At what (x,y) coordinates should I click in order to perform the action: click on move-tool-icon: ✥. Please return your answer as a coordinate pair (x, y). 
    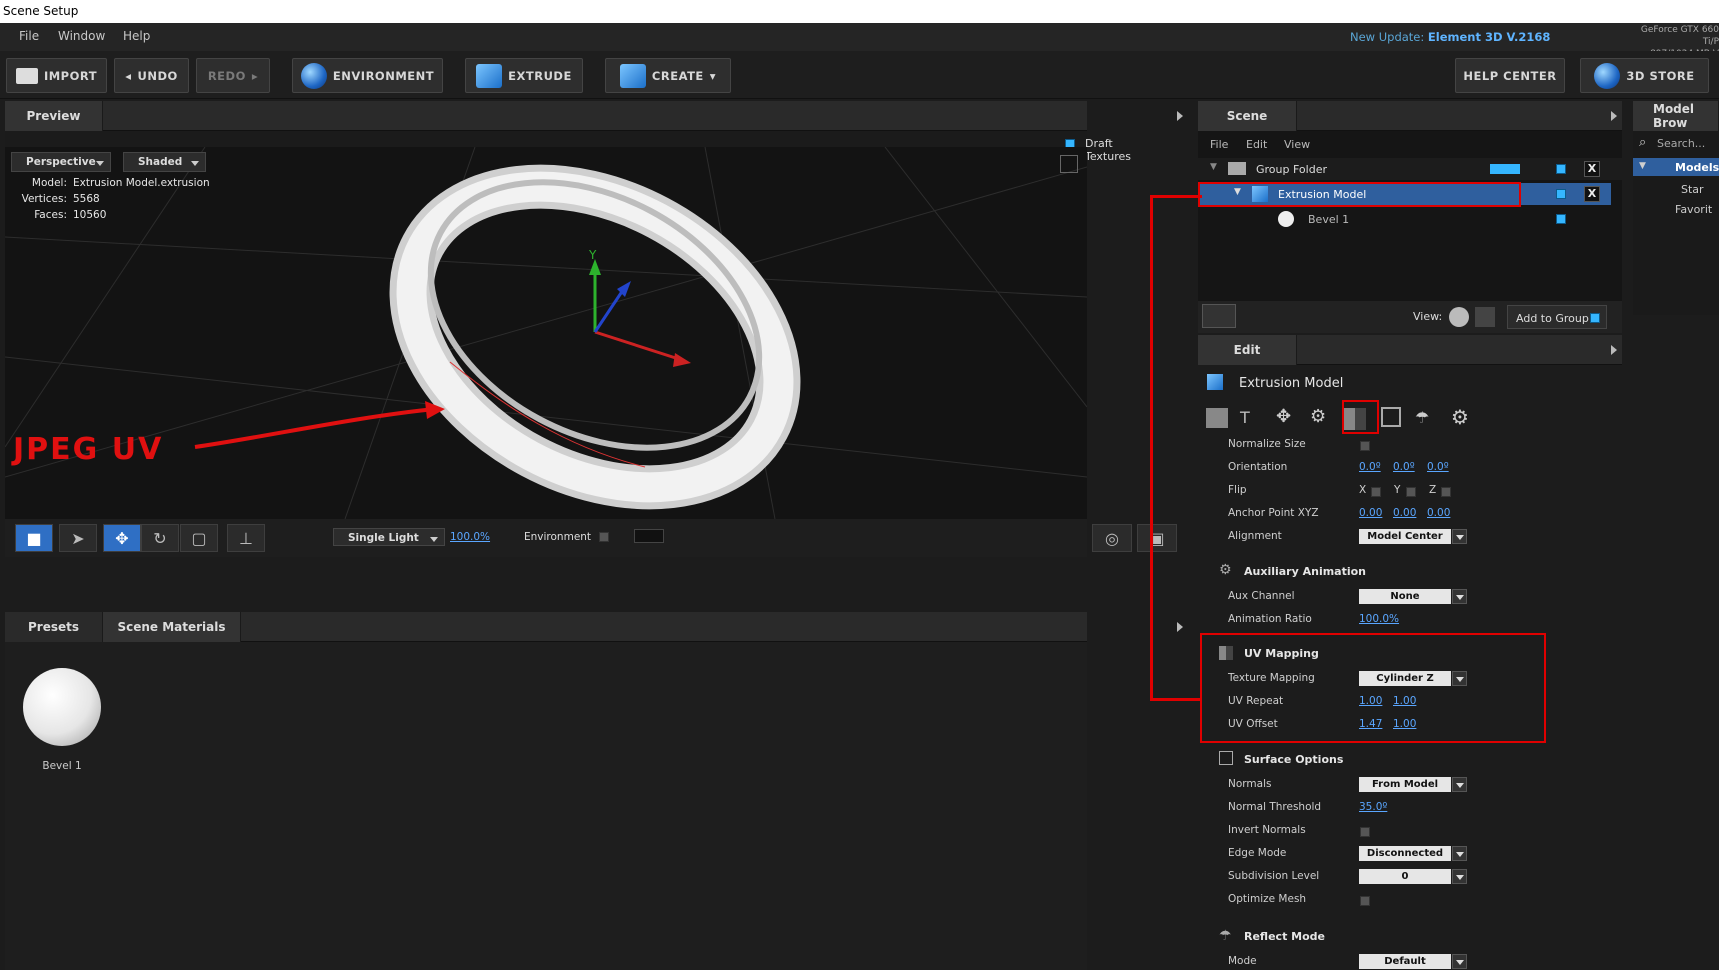
    Looking at the image, I should click on (122, 538).